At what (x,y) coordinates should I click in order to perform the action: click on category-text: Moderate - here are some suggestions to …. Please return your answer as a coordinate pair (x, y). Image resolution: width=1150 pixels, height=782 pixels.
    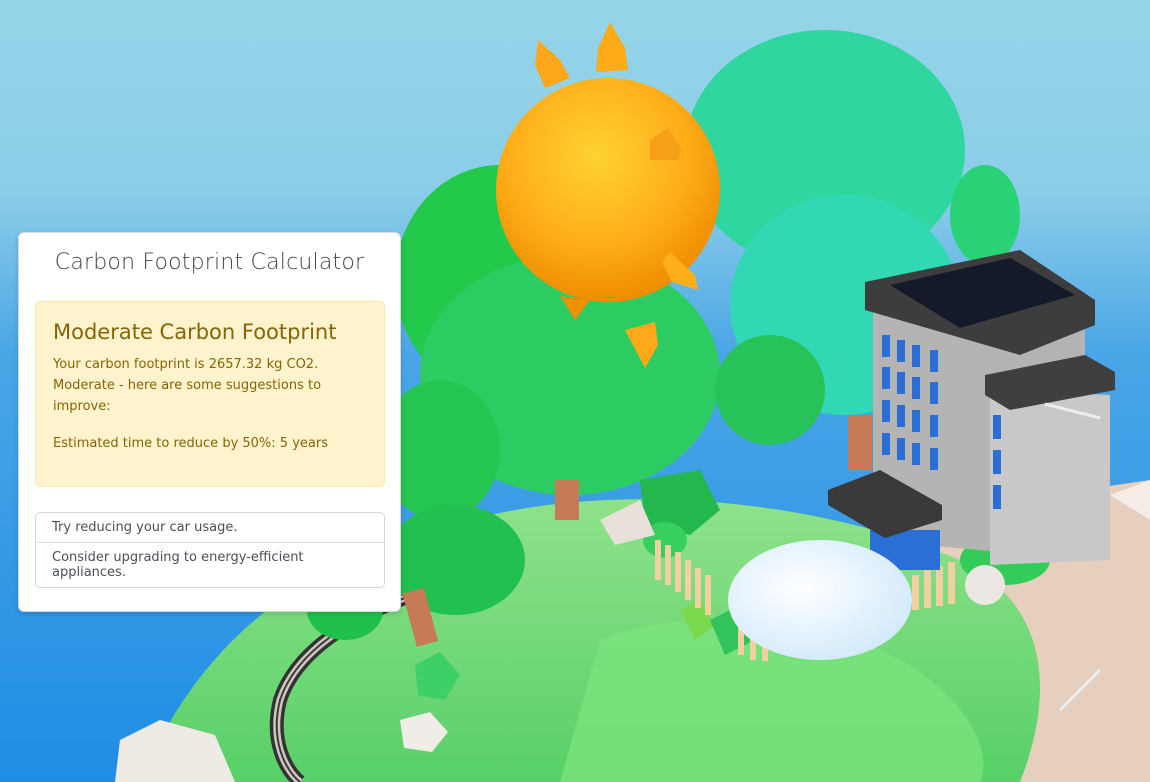
    Looking at the image, I should click on (187, 396).